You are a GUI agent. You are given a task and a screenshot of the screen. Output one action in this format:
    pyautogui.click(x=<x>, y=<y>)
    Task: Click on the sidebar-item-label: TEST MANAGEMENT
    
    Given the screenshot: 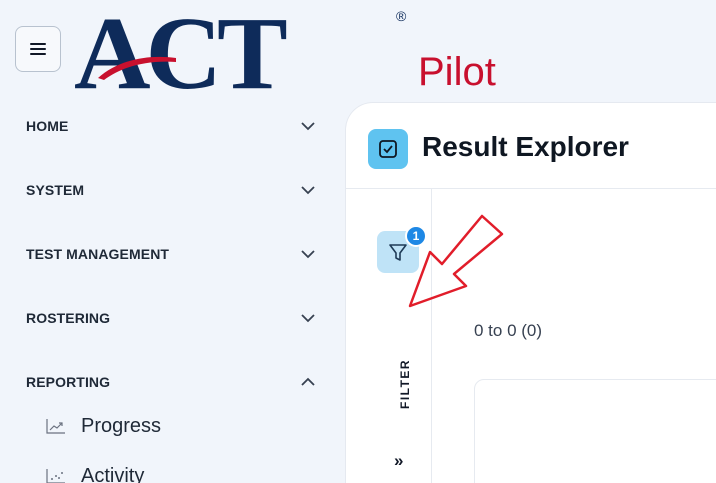 What is the action you would take?
    pyautogui.click(x=98, y=254)
    